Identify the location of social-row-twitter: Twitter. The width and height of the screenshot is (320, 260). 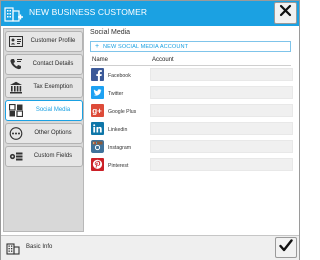
(191, 93).